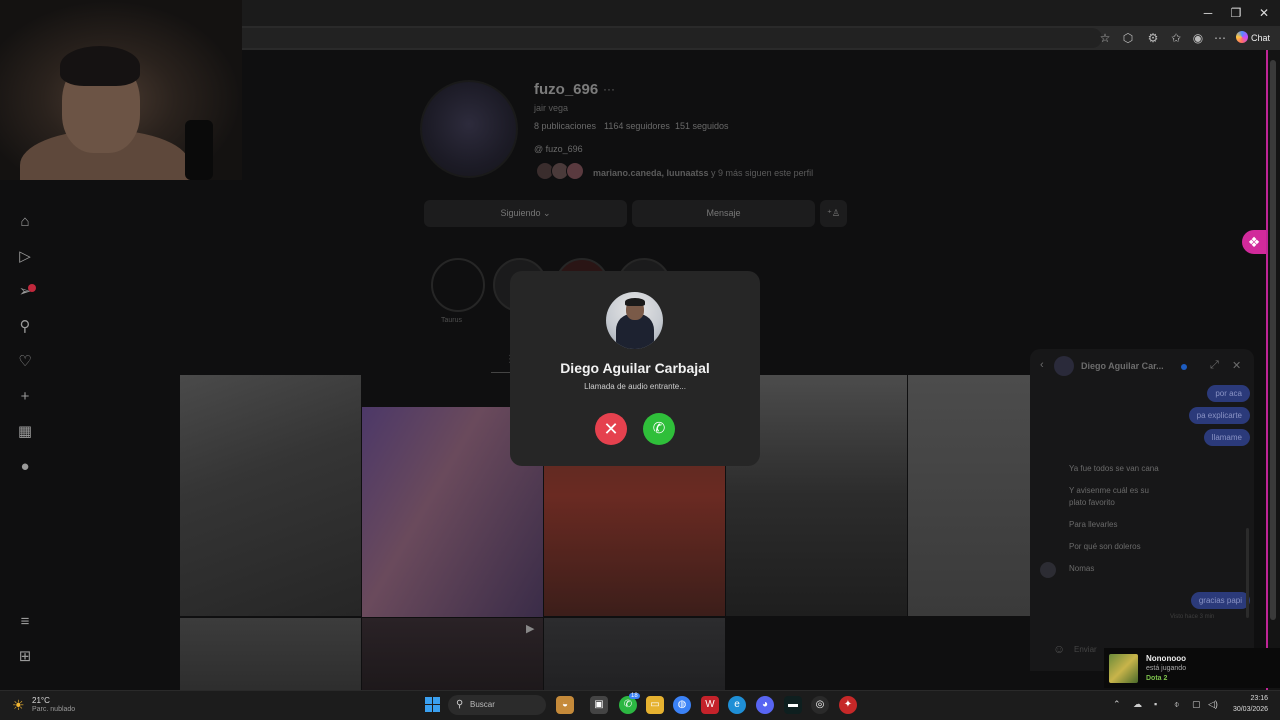  Describe the element at coordinates (565, 705) in the screenshot. I see `taskbar-widget-icon: ◒` at that location.